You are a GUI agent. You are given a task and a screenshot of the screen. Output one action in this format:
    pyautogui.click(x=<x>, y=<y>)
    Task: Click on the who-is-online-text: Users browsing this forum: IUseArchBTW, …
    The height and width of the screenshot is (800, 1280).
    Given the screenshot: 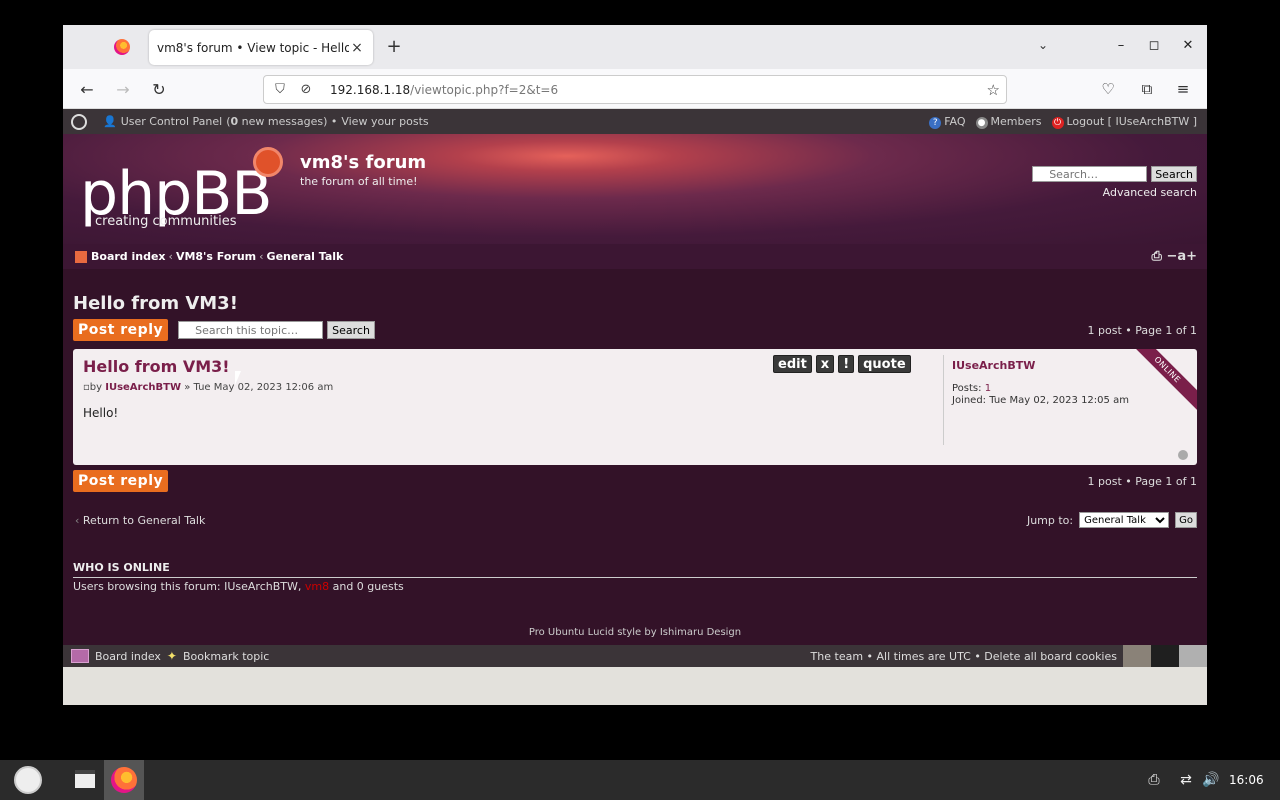 What is the action you would take?
    pyautogui.click(x=238, y=586)
    